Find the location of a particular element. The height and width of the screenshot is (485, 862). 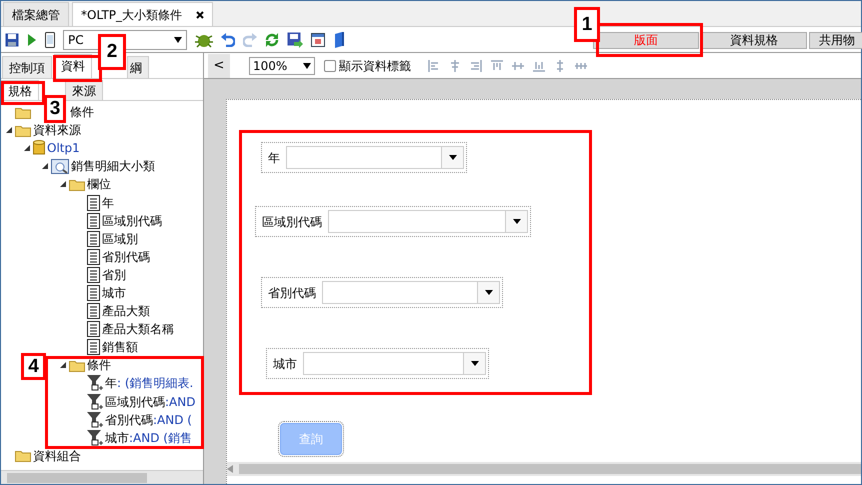

table-icon is located at coordinates (60, 166).